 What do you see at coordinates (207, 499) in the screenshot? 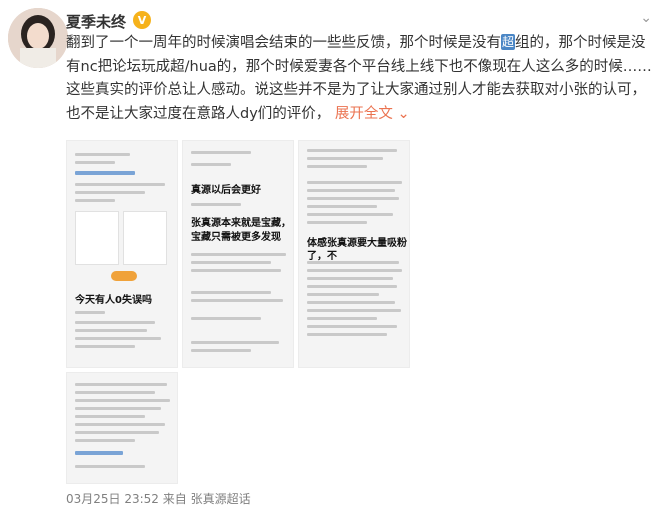
I see `post-source: 来自 张真源超话` at bounding box center [207, 499].